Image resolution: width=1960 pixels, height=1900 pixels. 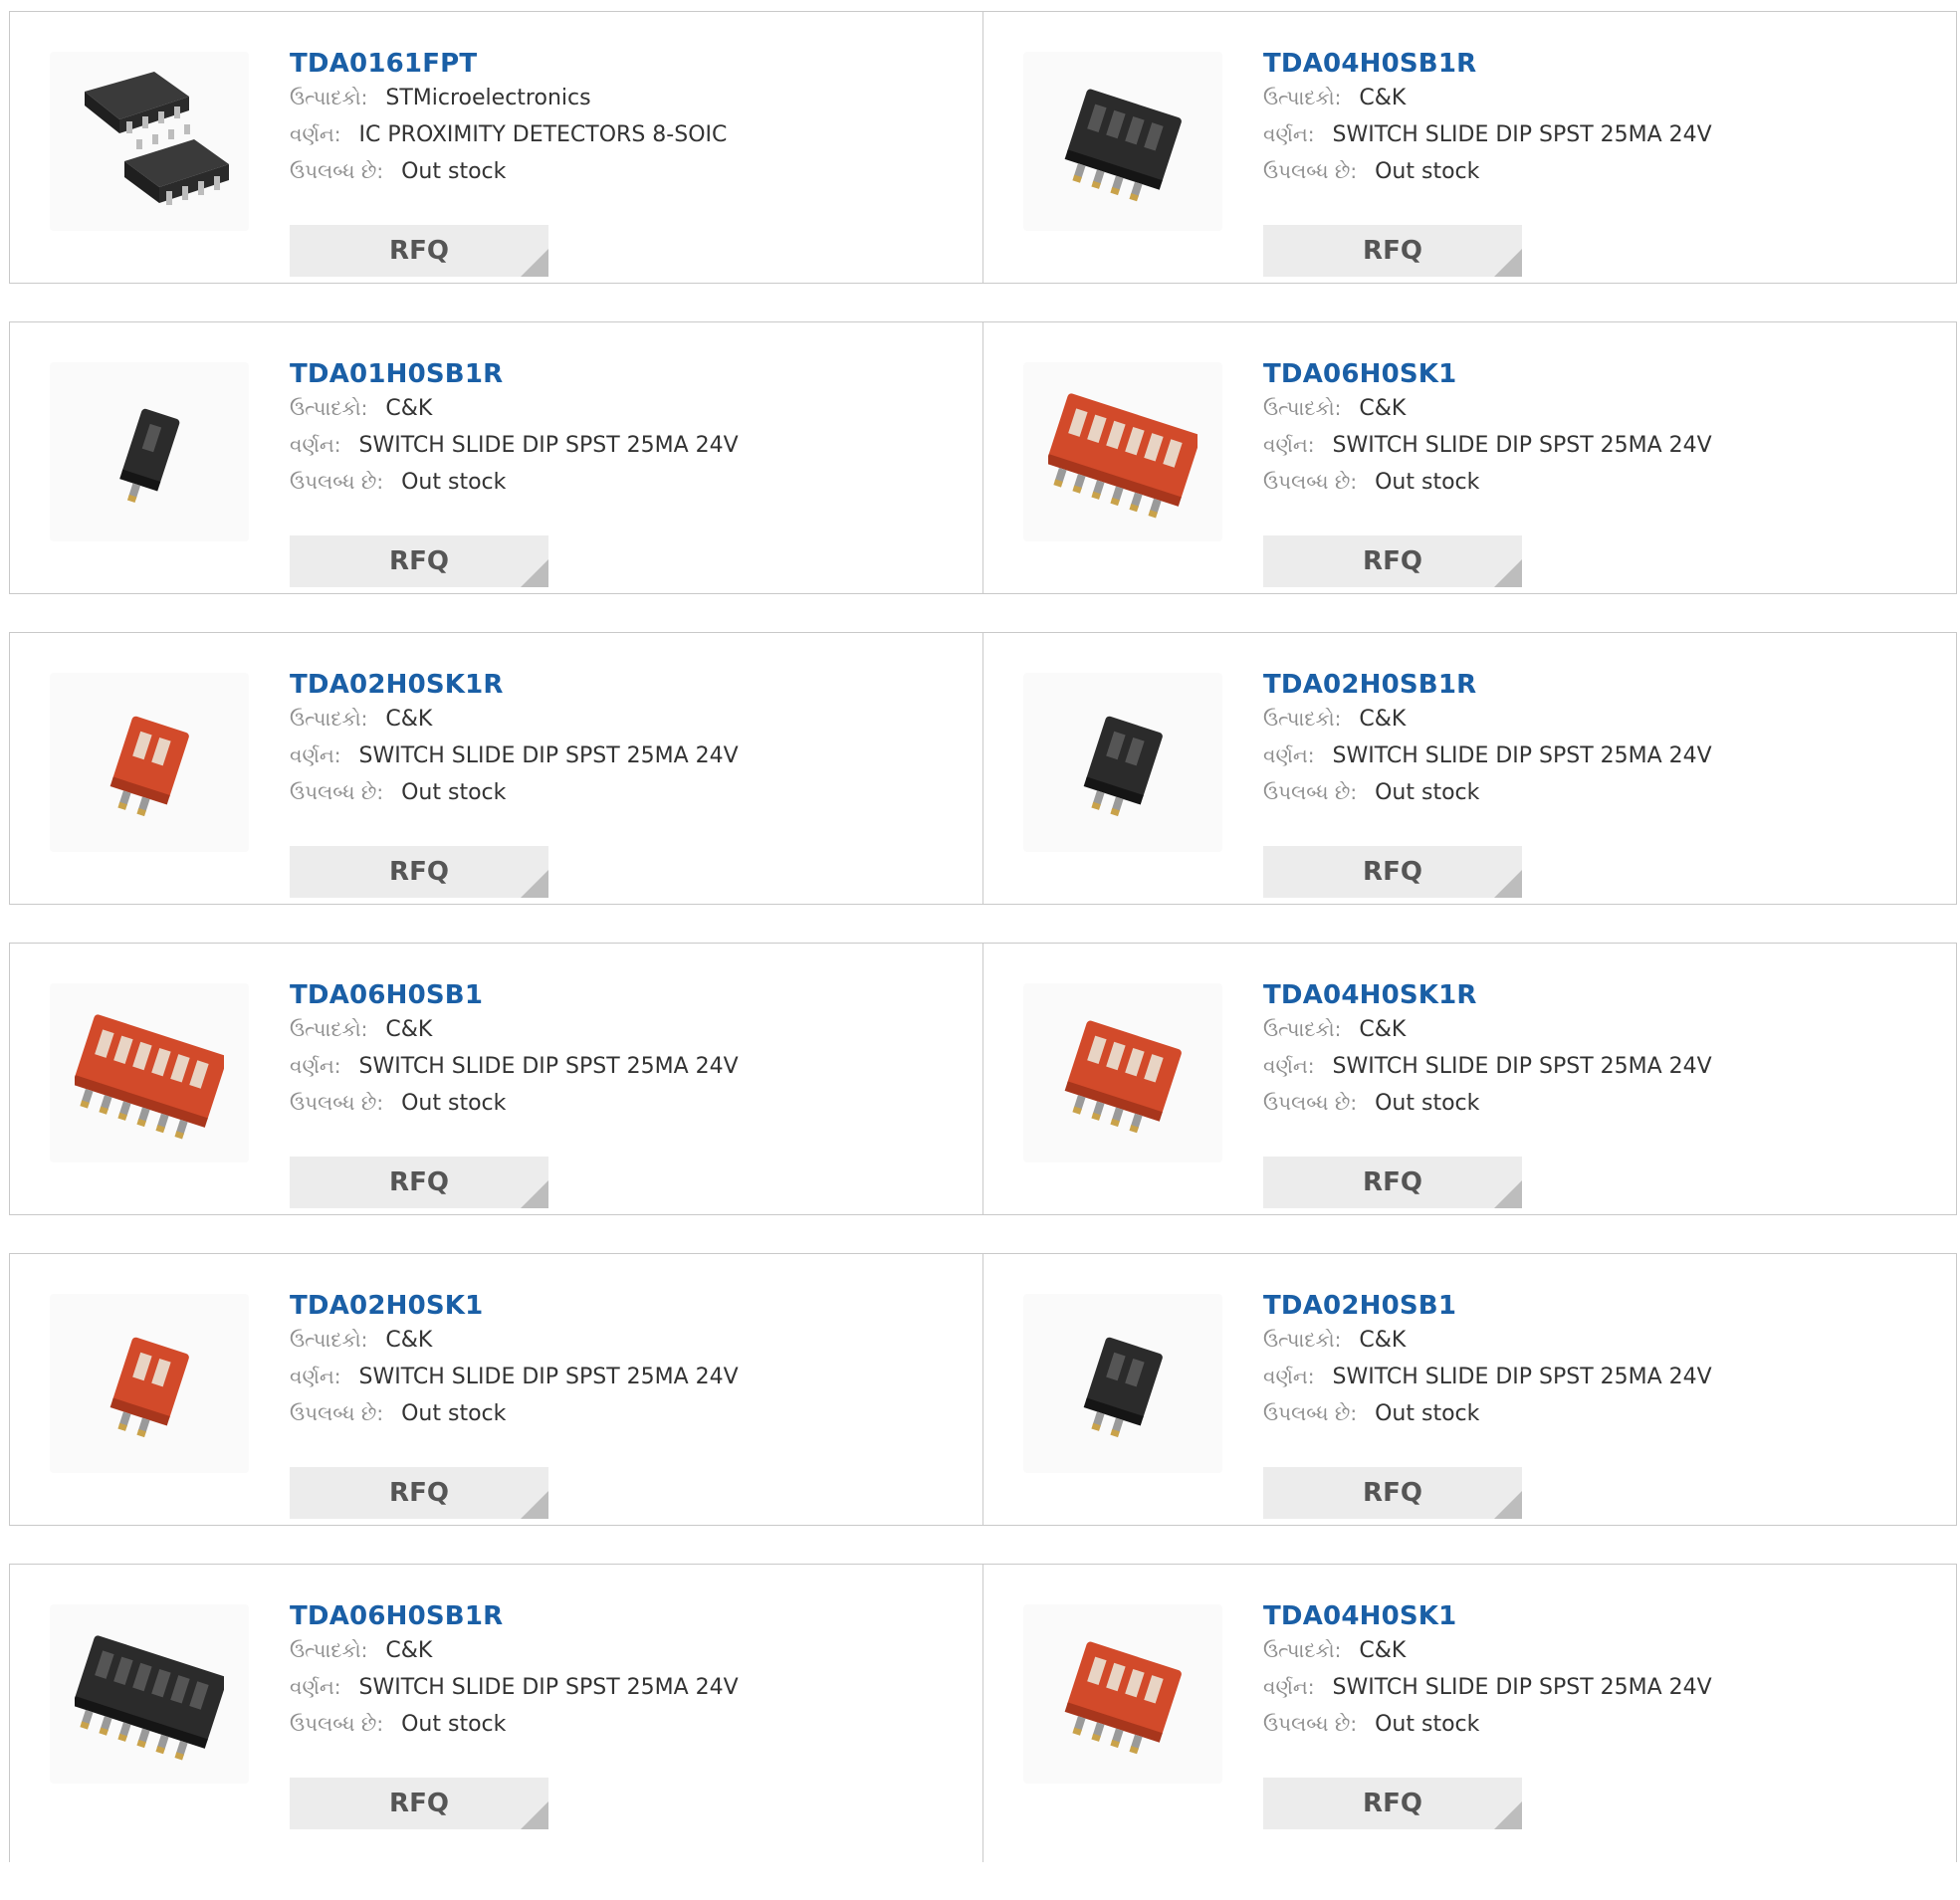 I want to click on product-title-link: TDA02H0SK1, so click(x=387, y=1306).